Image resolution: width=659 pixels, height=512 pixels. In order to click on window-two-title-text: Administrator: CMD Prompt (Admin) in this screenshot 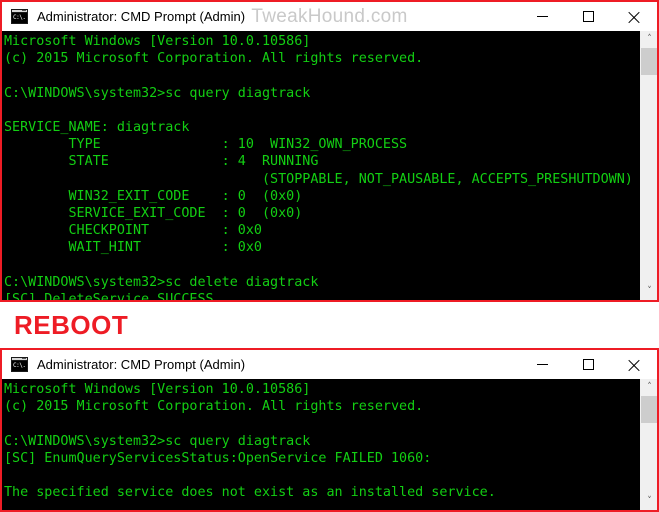, I will do `click(141, 364)`.